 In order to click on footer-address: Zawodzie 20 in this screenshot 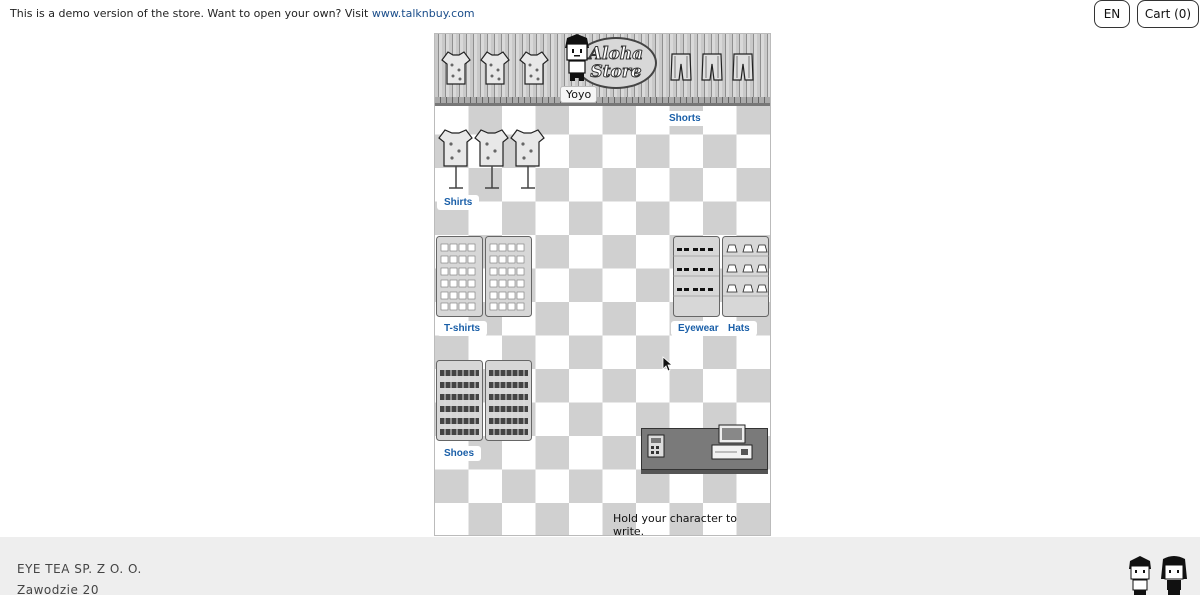, I will do `click(58, 589)`.